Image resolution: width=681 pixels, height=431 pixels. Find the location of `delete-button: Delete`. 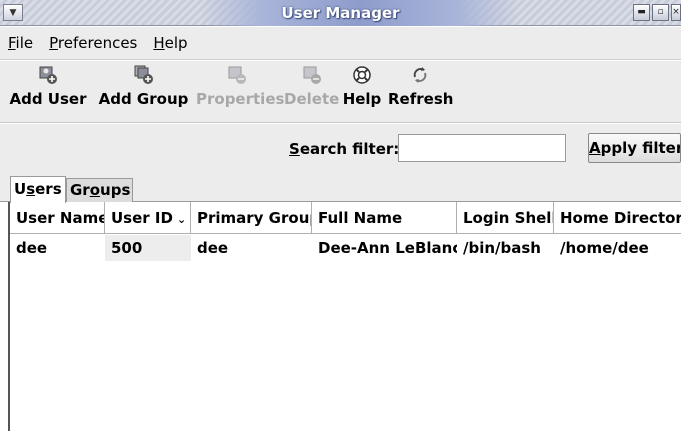

delete-button: Delete is located at coordinates (311, 92).